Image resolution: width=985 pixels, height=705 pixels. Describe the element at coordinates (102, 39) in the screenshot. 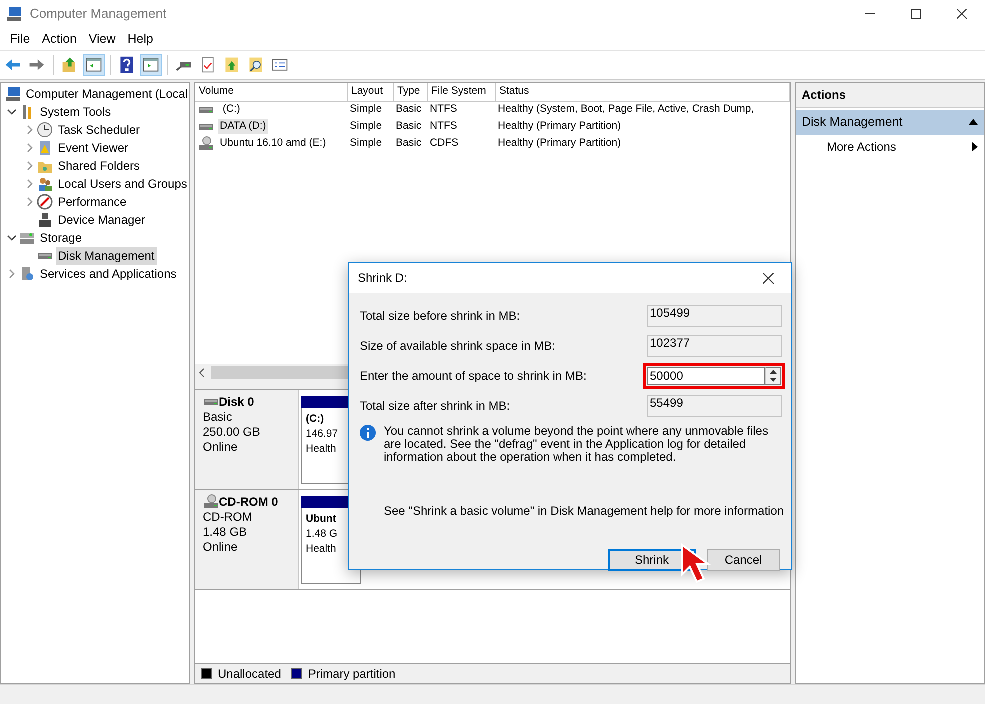

I see `menu-item: View` at that location.